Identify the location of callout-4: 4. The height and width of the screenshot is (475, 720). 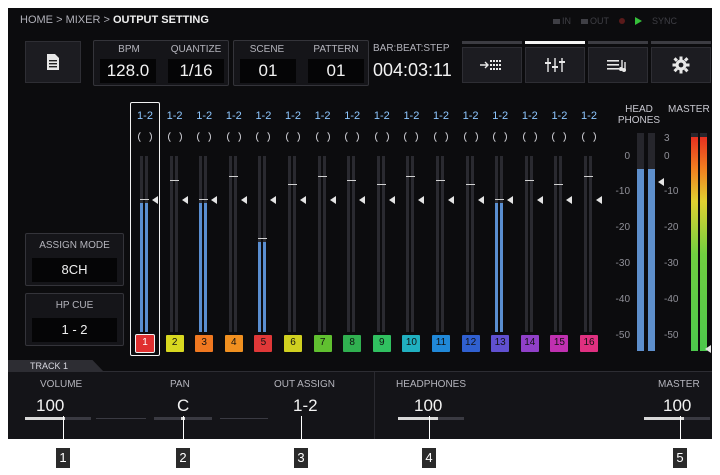
(429, 458).